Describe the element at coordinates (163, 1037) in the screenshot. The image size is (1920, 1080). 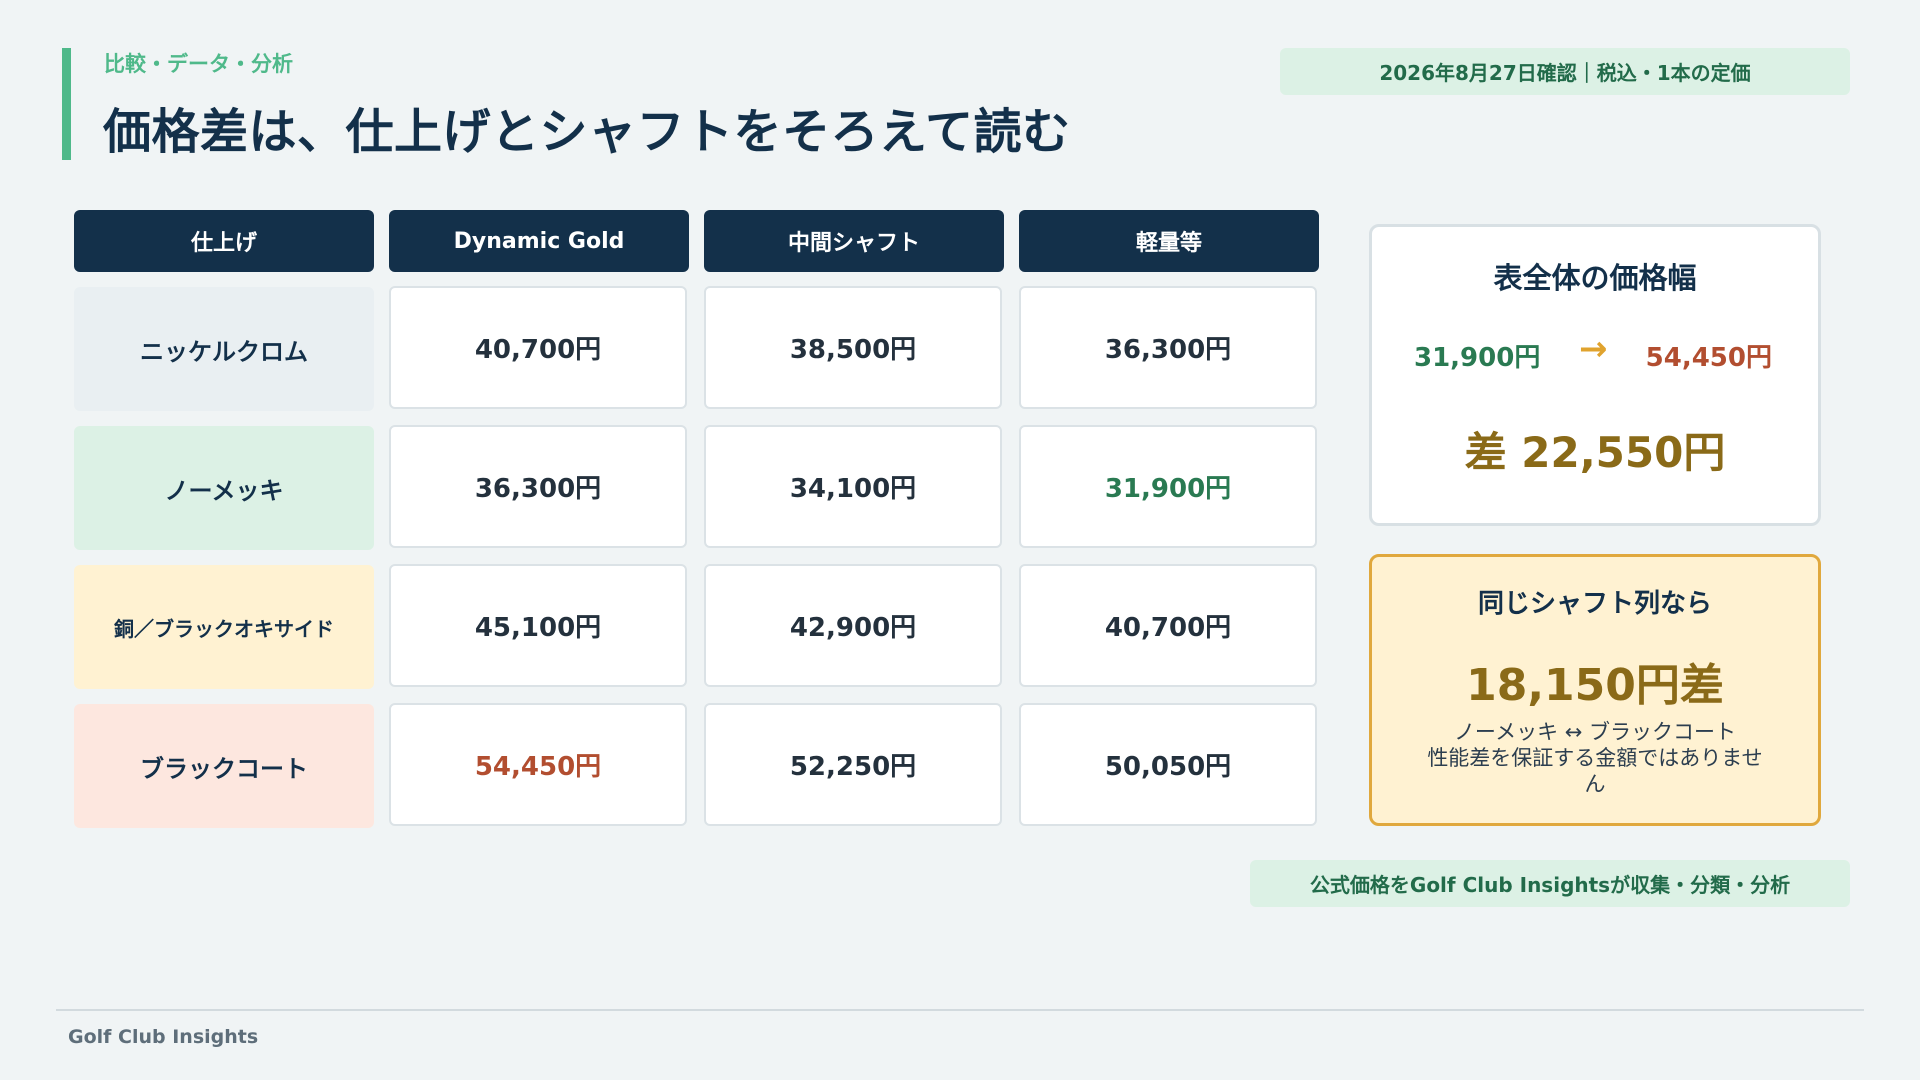
I see `footer-brand: Golf Club Insights` at that location.